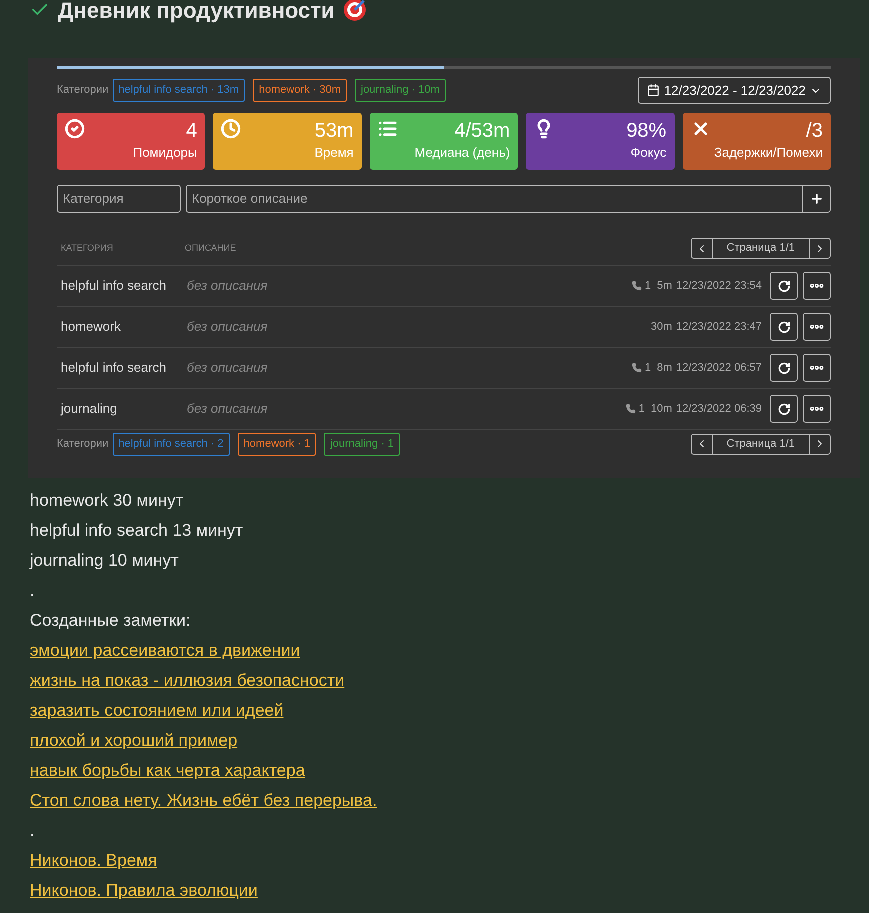 The width and height of the screenshot is (869, 913). Describe the element at coordinates (157, 710) in the screenshot. I see `note-link: заразить состоянием или идеей` at that location.